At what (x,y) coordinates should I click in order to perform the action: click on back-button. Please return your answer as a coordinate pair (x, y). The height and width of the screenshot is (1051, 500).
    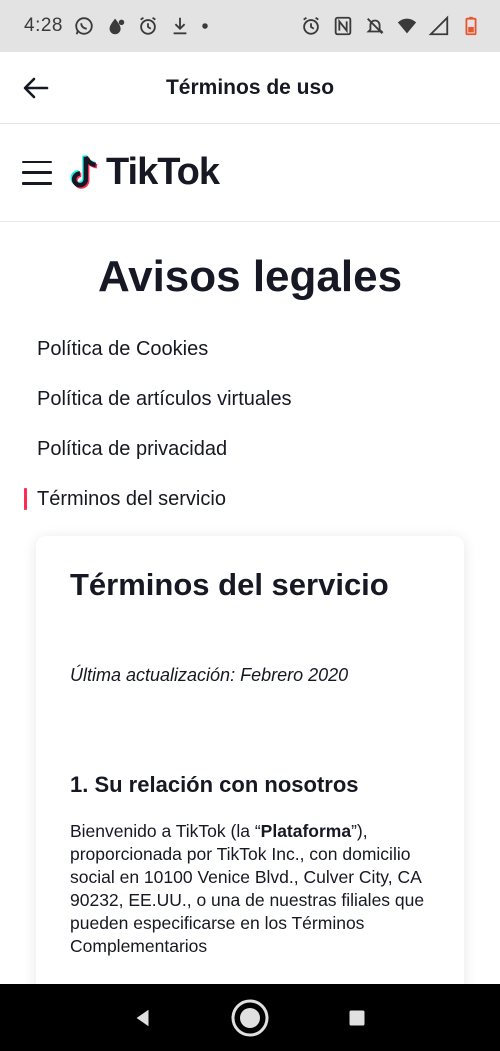
    Looking at the image, I should click on (36, 88).